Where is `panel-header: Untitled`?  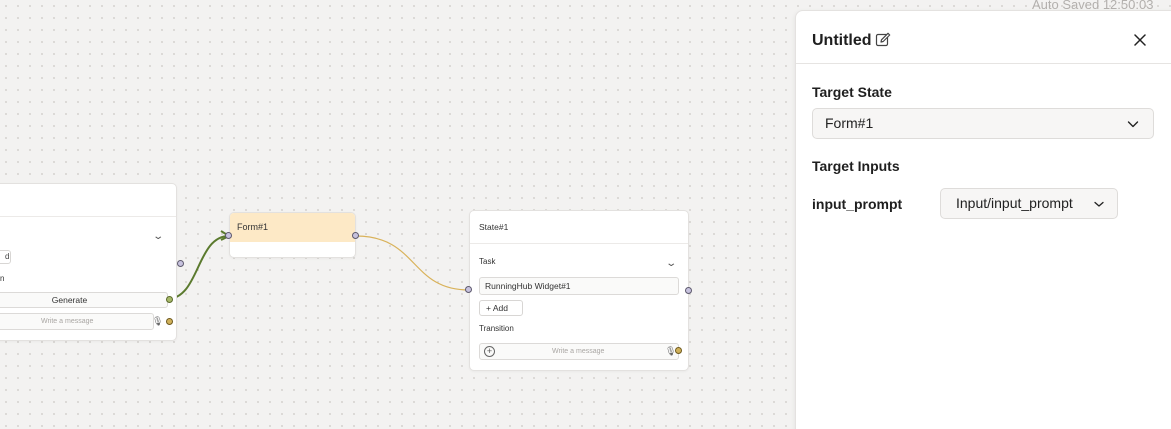 panel-header: Untitled is located at coordinates (983, 37).